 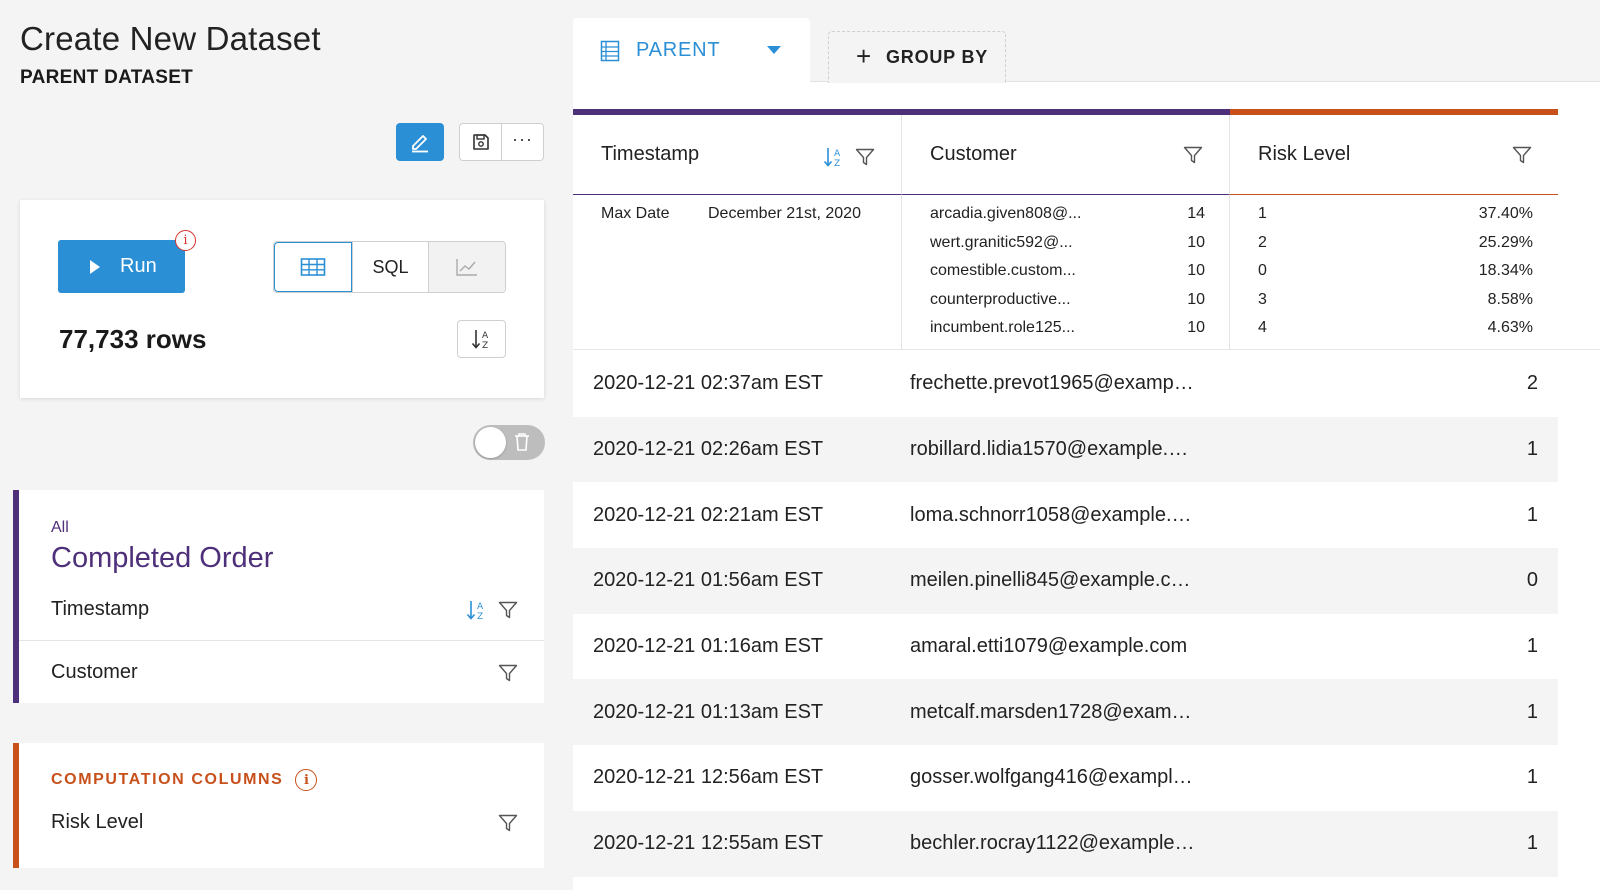 I want to click on cell-timestamp: 2020-12-21 02:26am EST, so click(x=708, y=449).